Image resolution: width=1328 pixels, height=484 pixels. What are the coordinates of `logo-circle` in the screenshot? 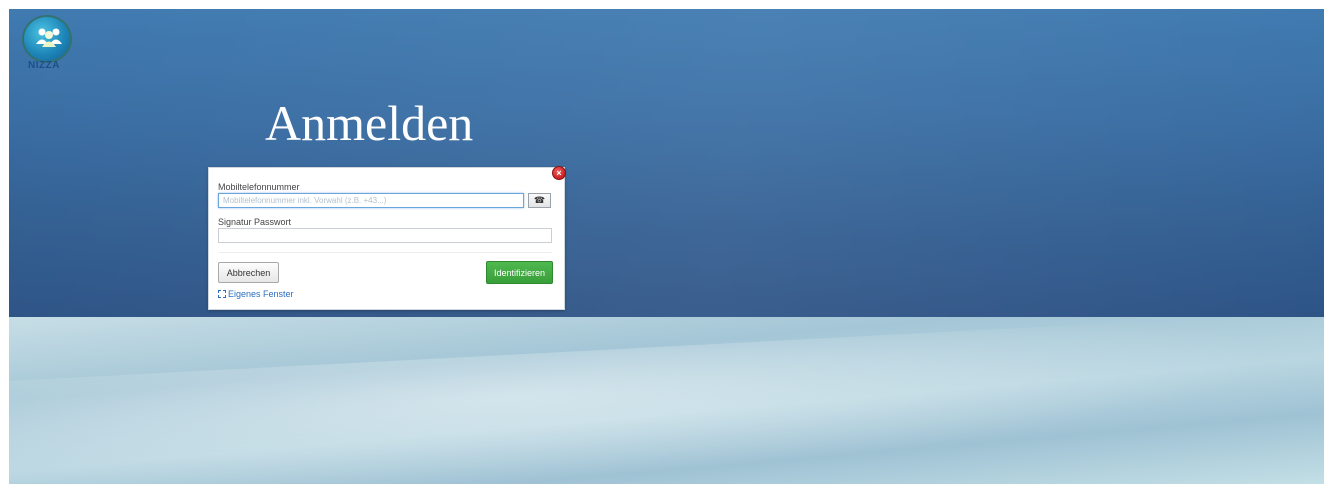 It's located at (47, 39).